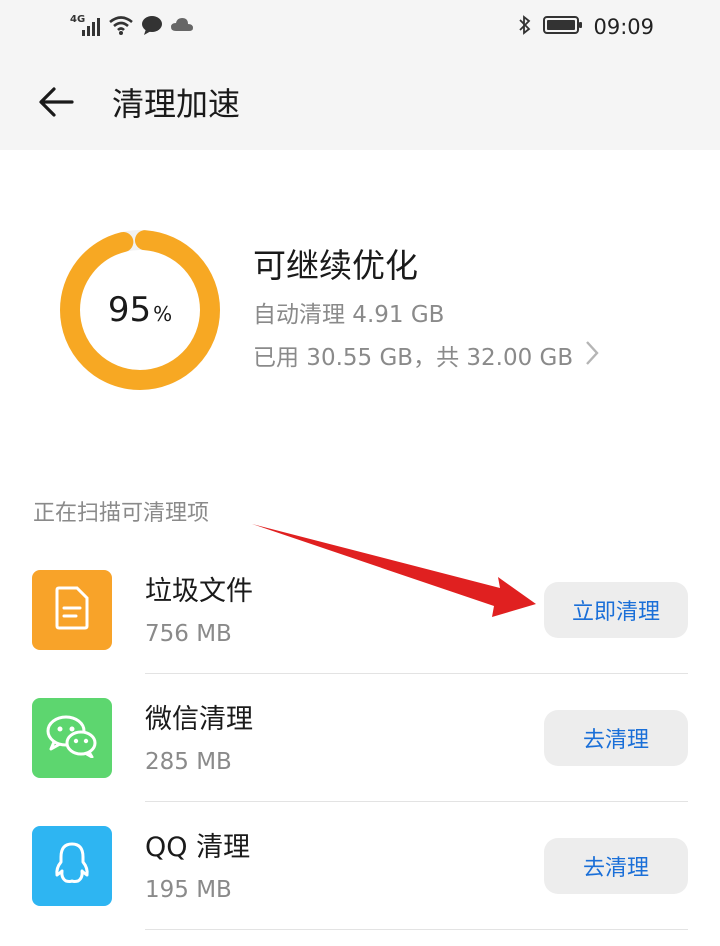 Image resolution: width=720 pixels, height=946 pixels. I want to click on qq-icon, so click(72, 866).